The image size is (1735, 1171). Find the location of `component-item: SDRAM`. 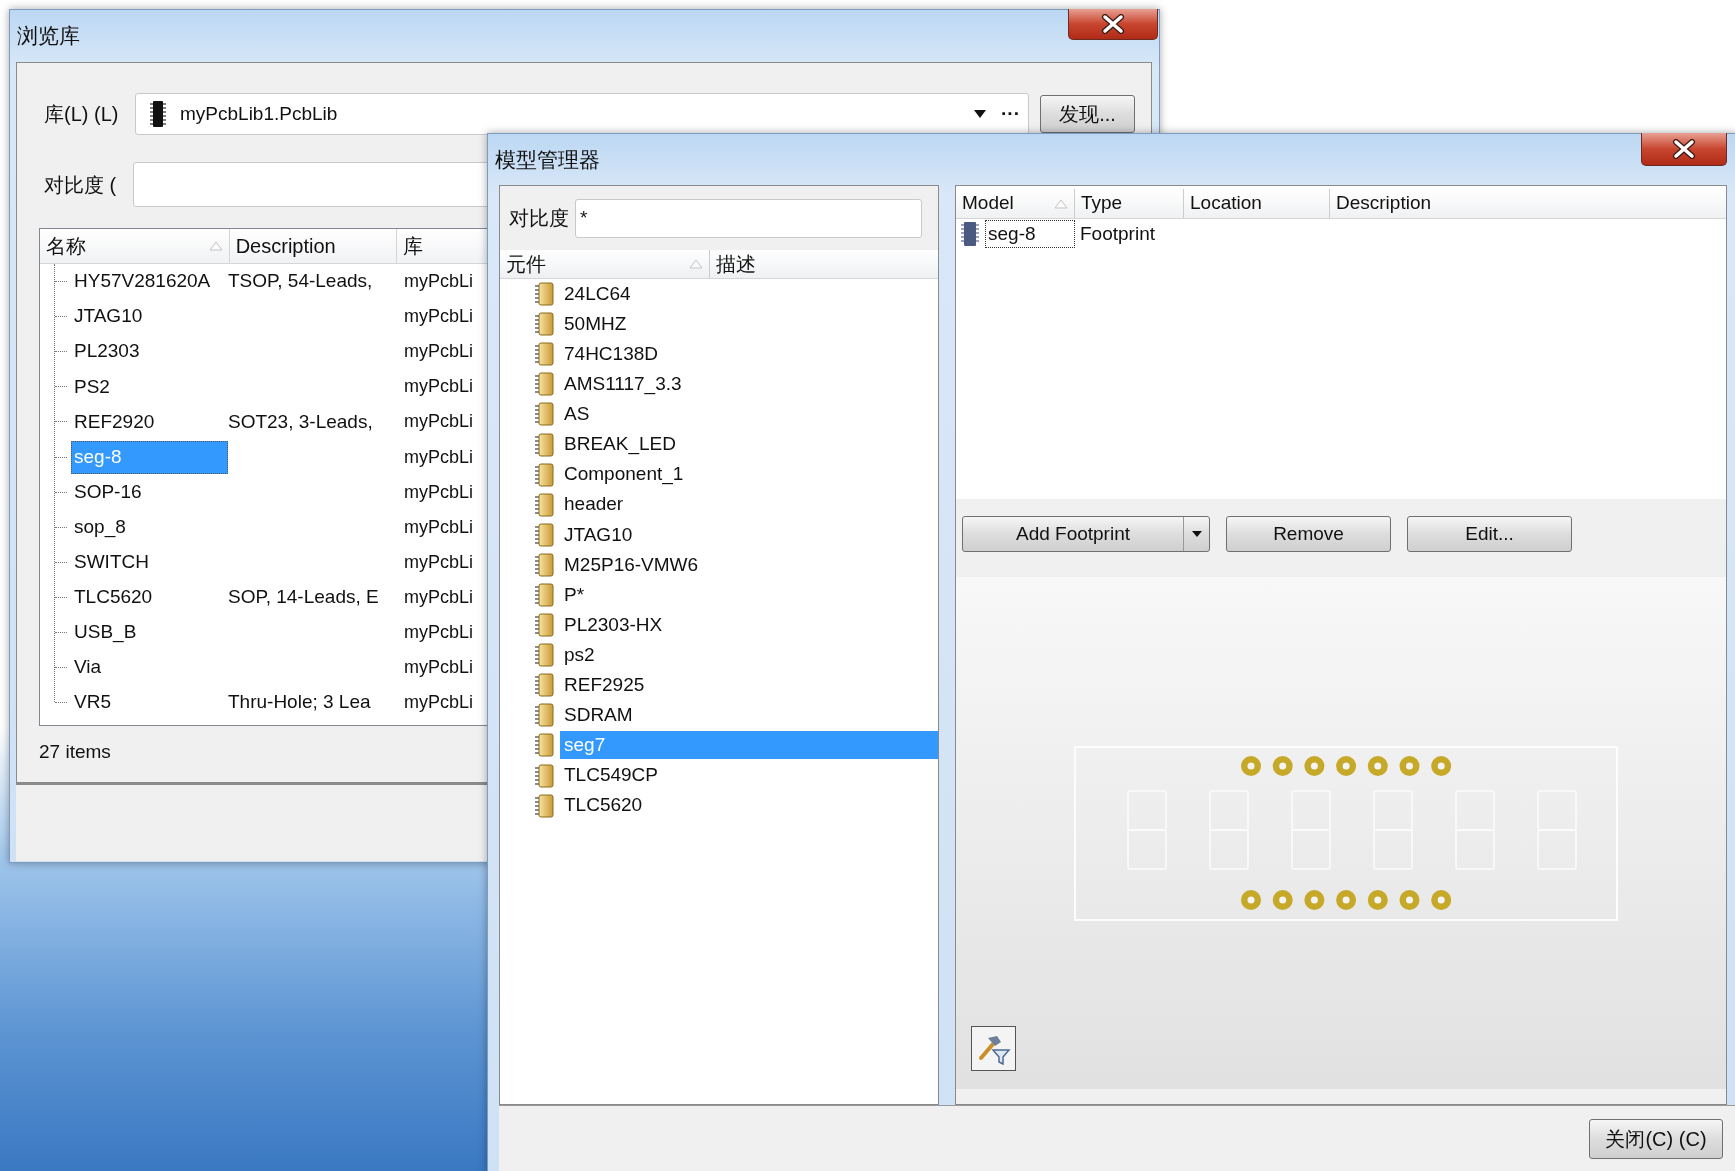

component-item: SDRAM is located at coordinates (749, 715).